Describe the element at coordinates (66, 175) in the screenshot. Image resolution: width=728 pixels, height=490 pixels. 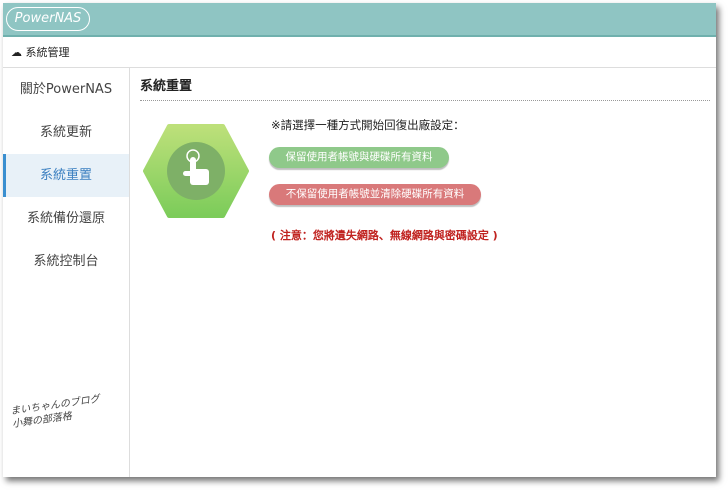
I see `sidebar-item-reset: 系統重置` at that location.